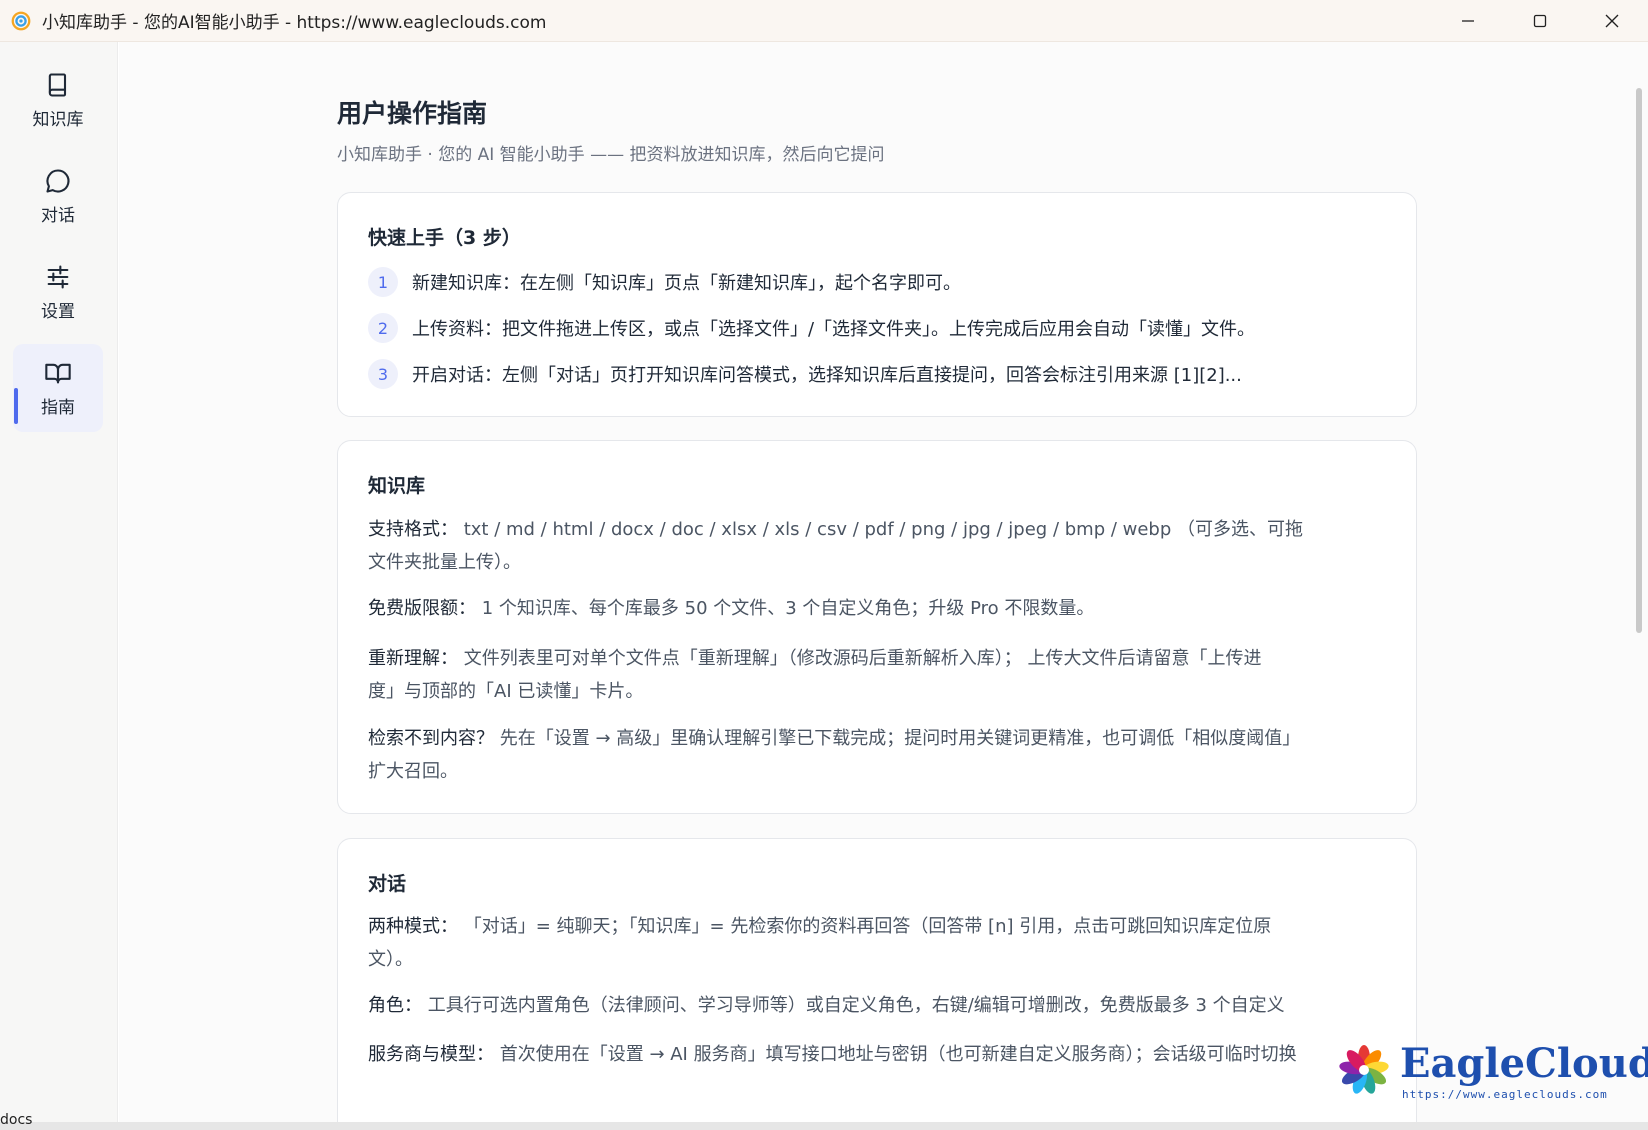 Image resolution: width=1648 pixels, height=1130 pixels. I want to click on logo-url-text: https://www.eagleclouds.com, so click(1505, 1094).